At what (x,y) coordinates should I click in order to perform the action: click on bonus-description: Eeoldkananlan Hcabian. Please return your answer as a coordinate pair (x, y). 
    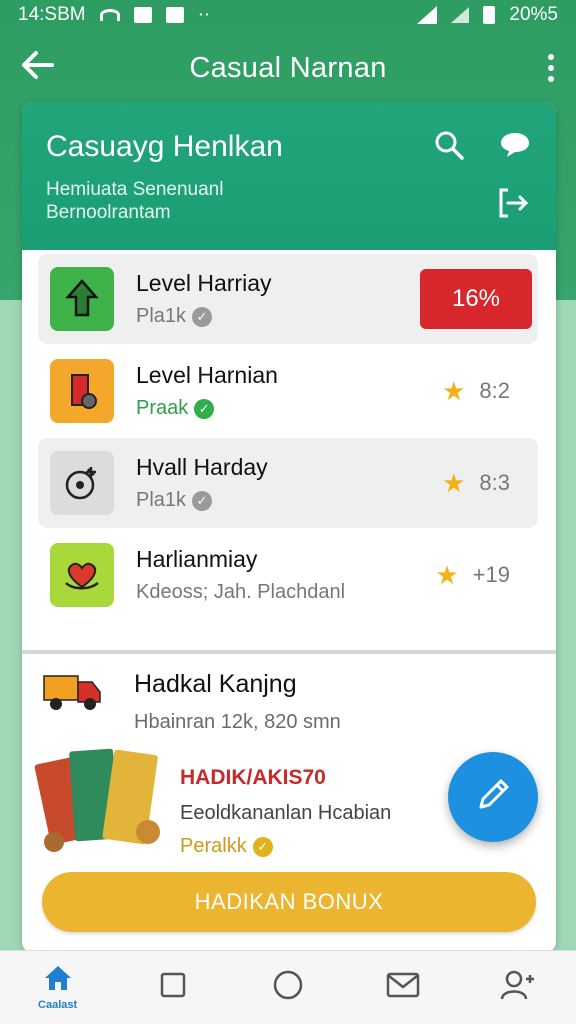
    Looking at the image, I should click on (286, 813).